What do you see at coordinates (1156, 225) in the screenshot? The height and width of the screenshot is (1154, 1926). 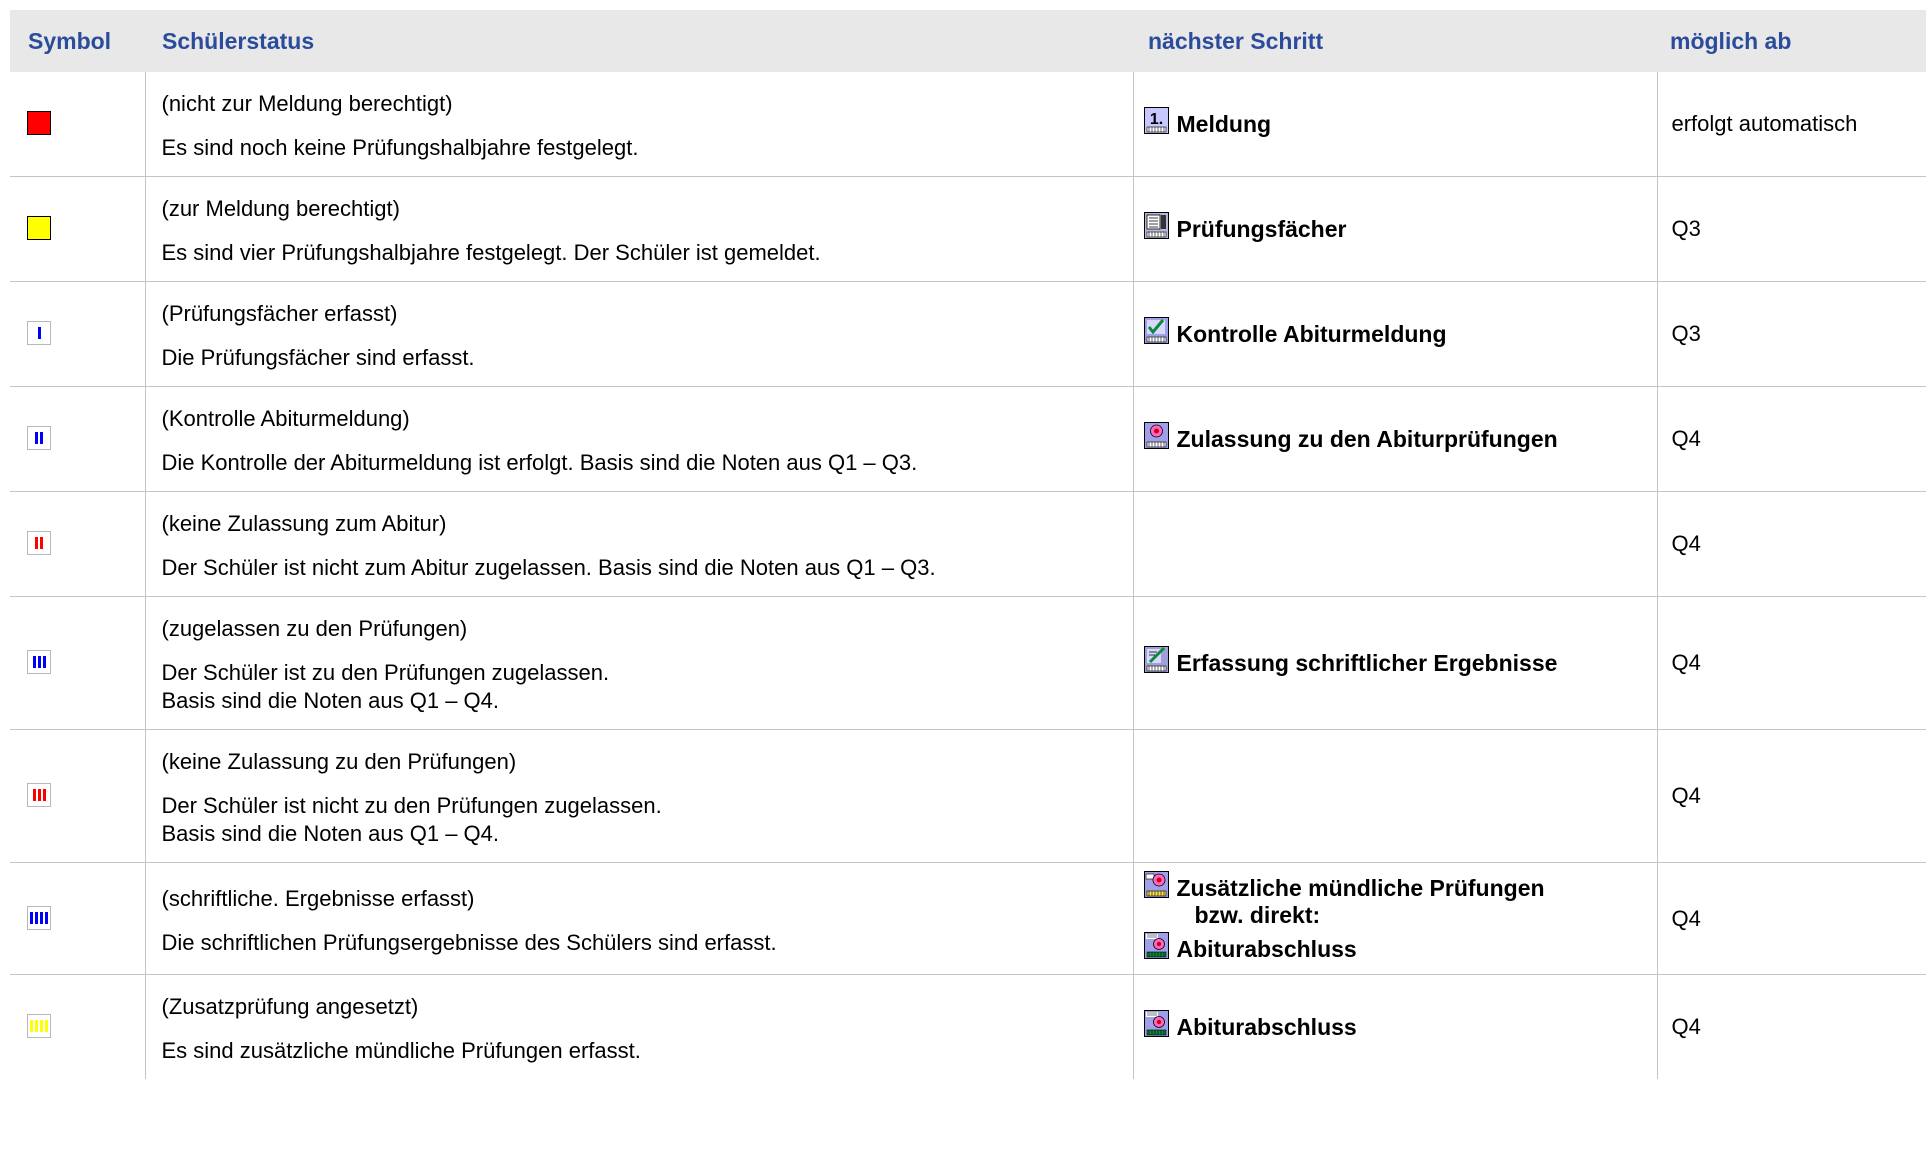 I see `pruefungsfaecher-icon` at bounding box center [1156, 225].